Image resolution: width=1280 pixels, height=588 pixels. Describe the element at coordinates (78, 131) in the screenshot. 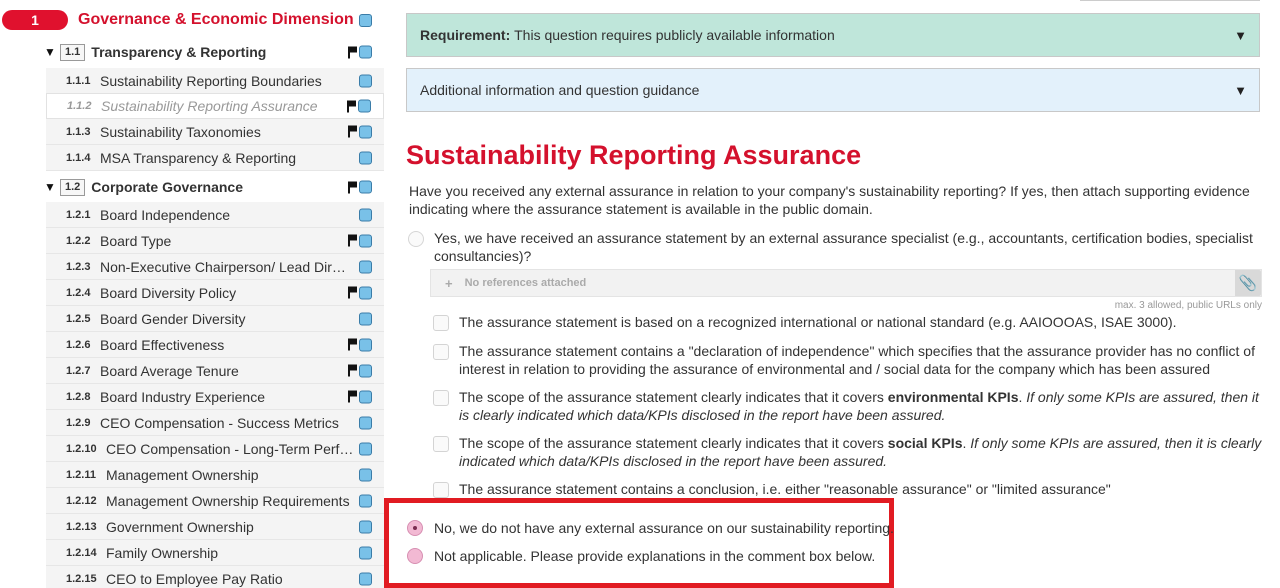

I see `item-number: 1.1.3` at that location.